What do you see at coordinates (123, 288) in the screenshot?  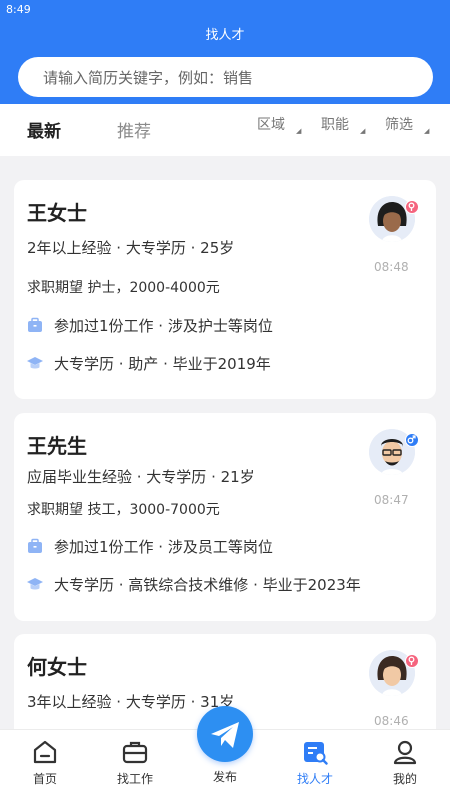 I see `job-expectation: 求职期望 护士，2000-4000元` at bounding box center [123, 288].